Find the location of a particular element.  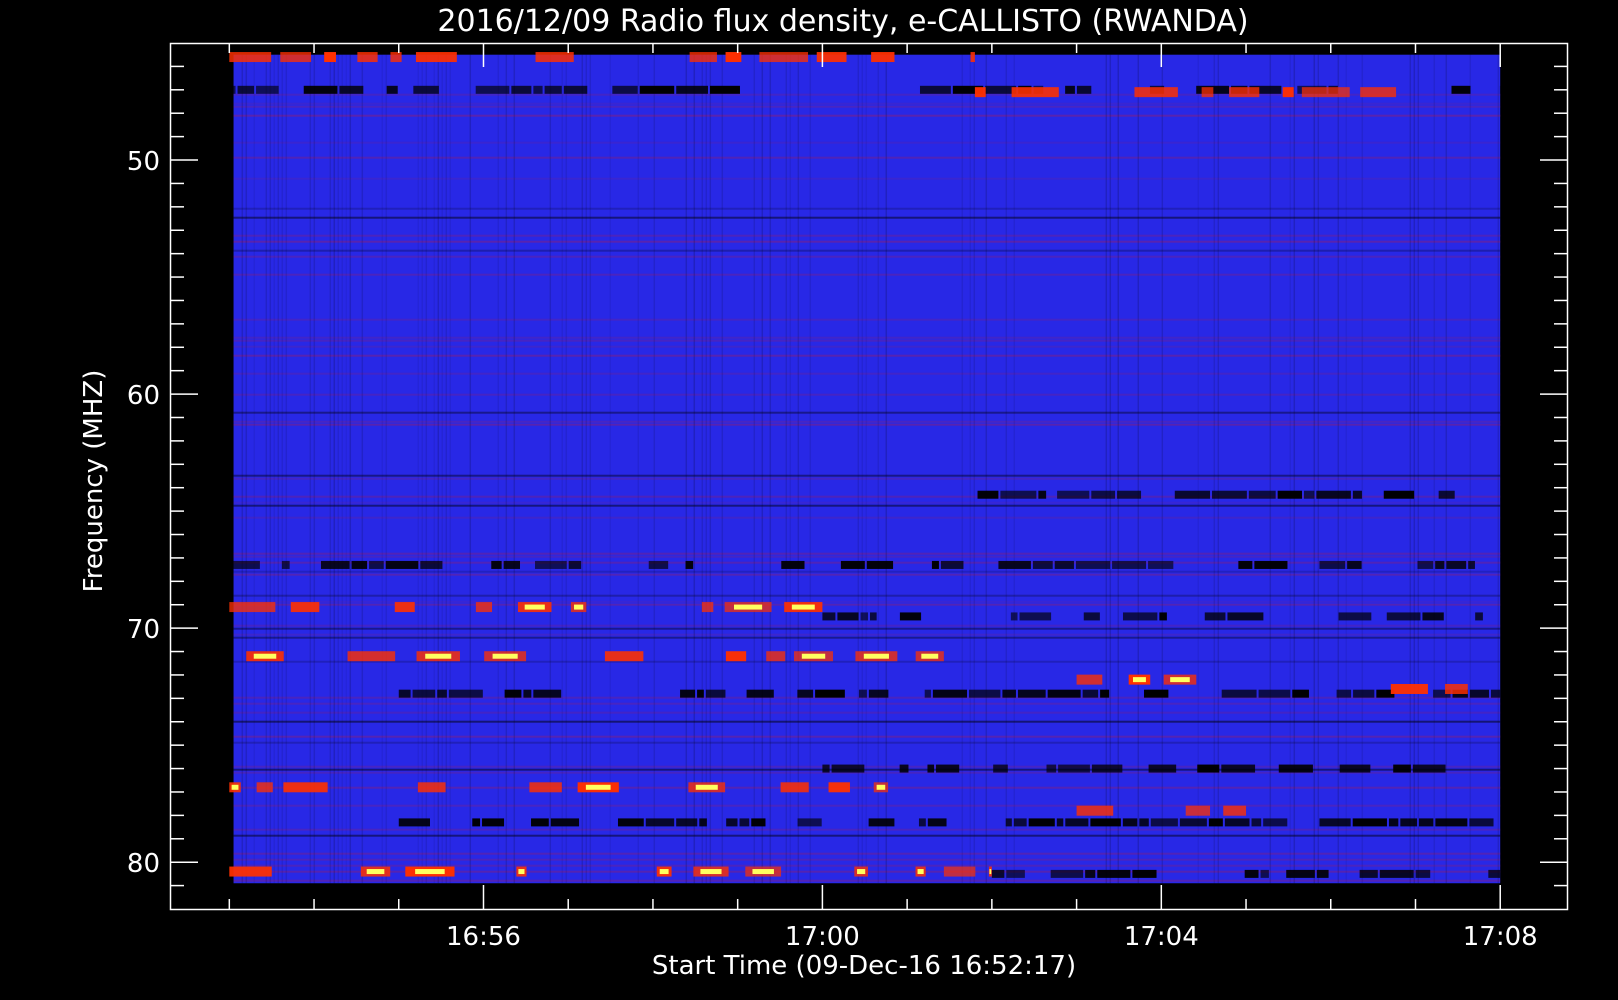

x-axis-label: Start Time (09-Dec-16 16:52:17) is located at coordinates (864, 966).